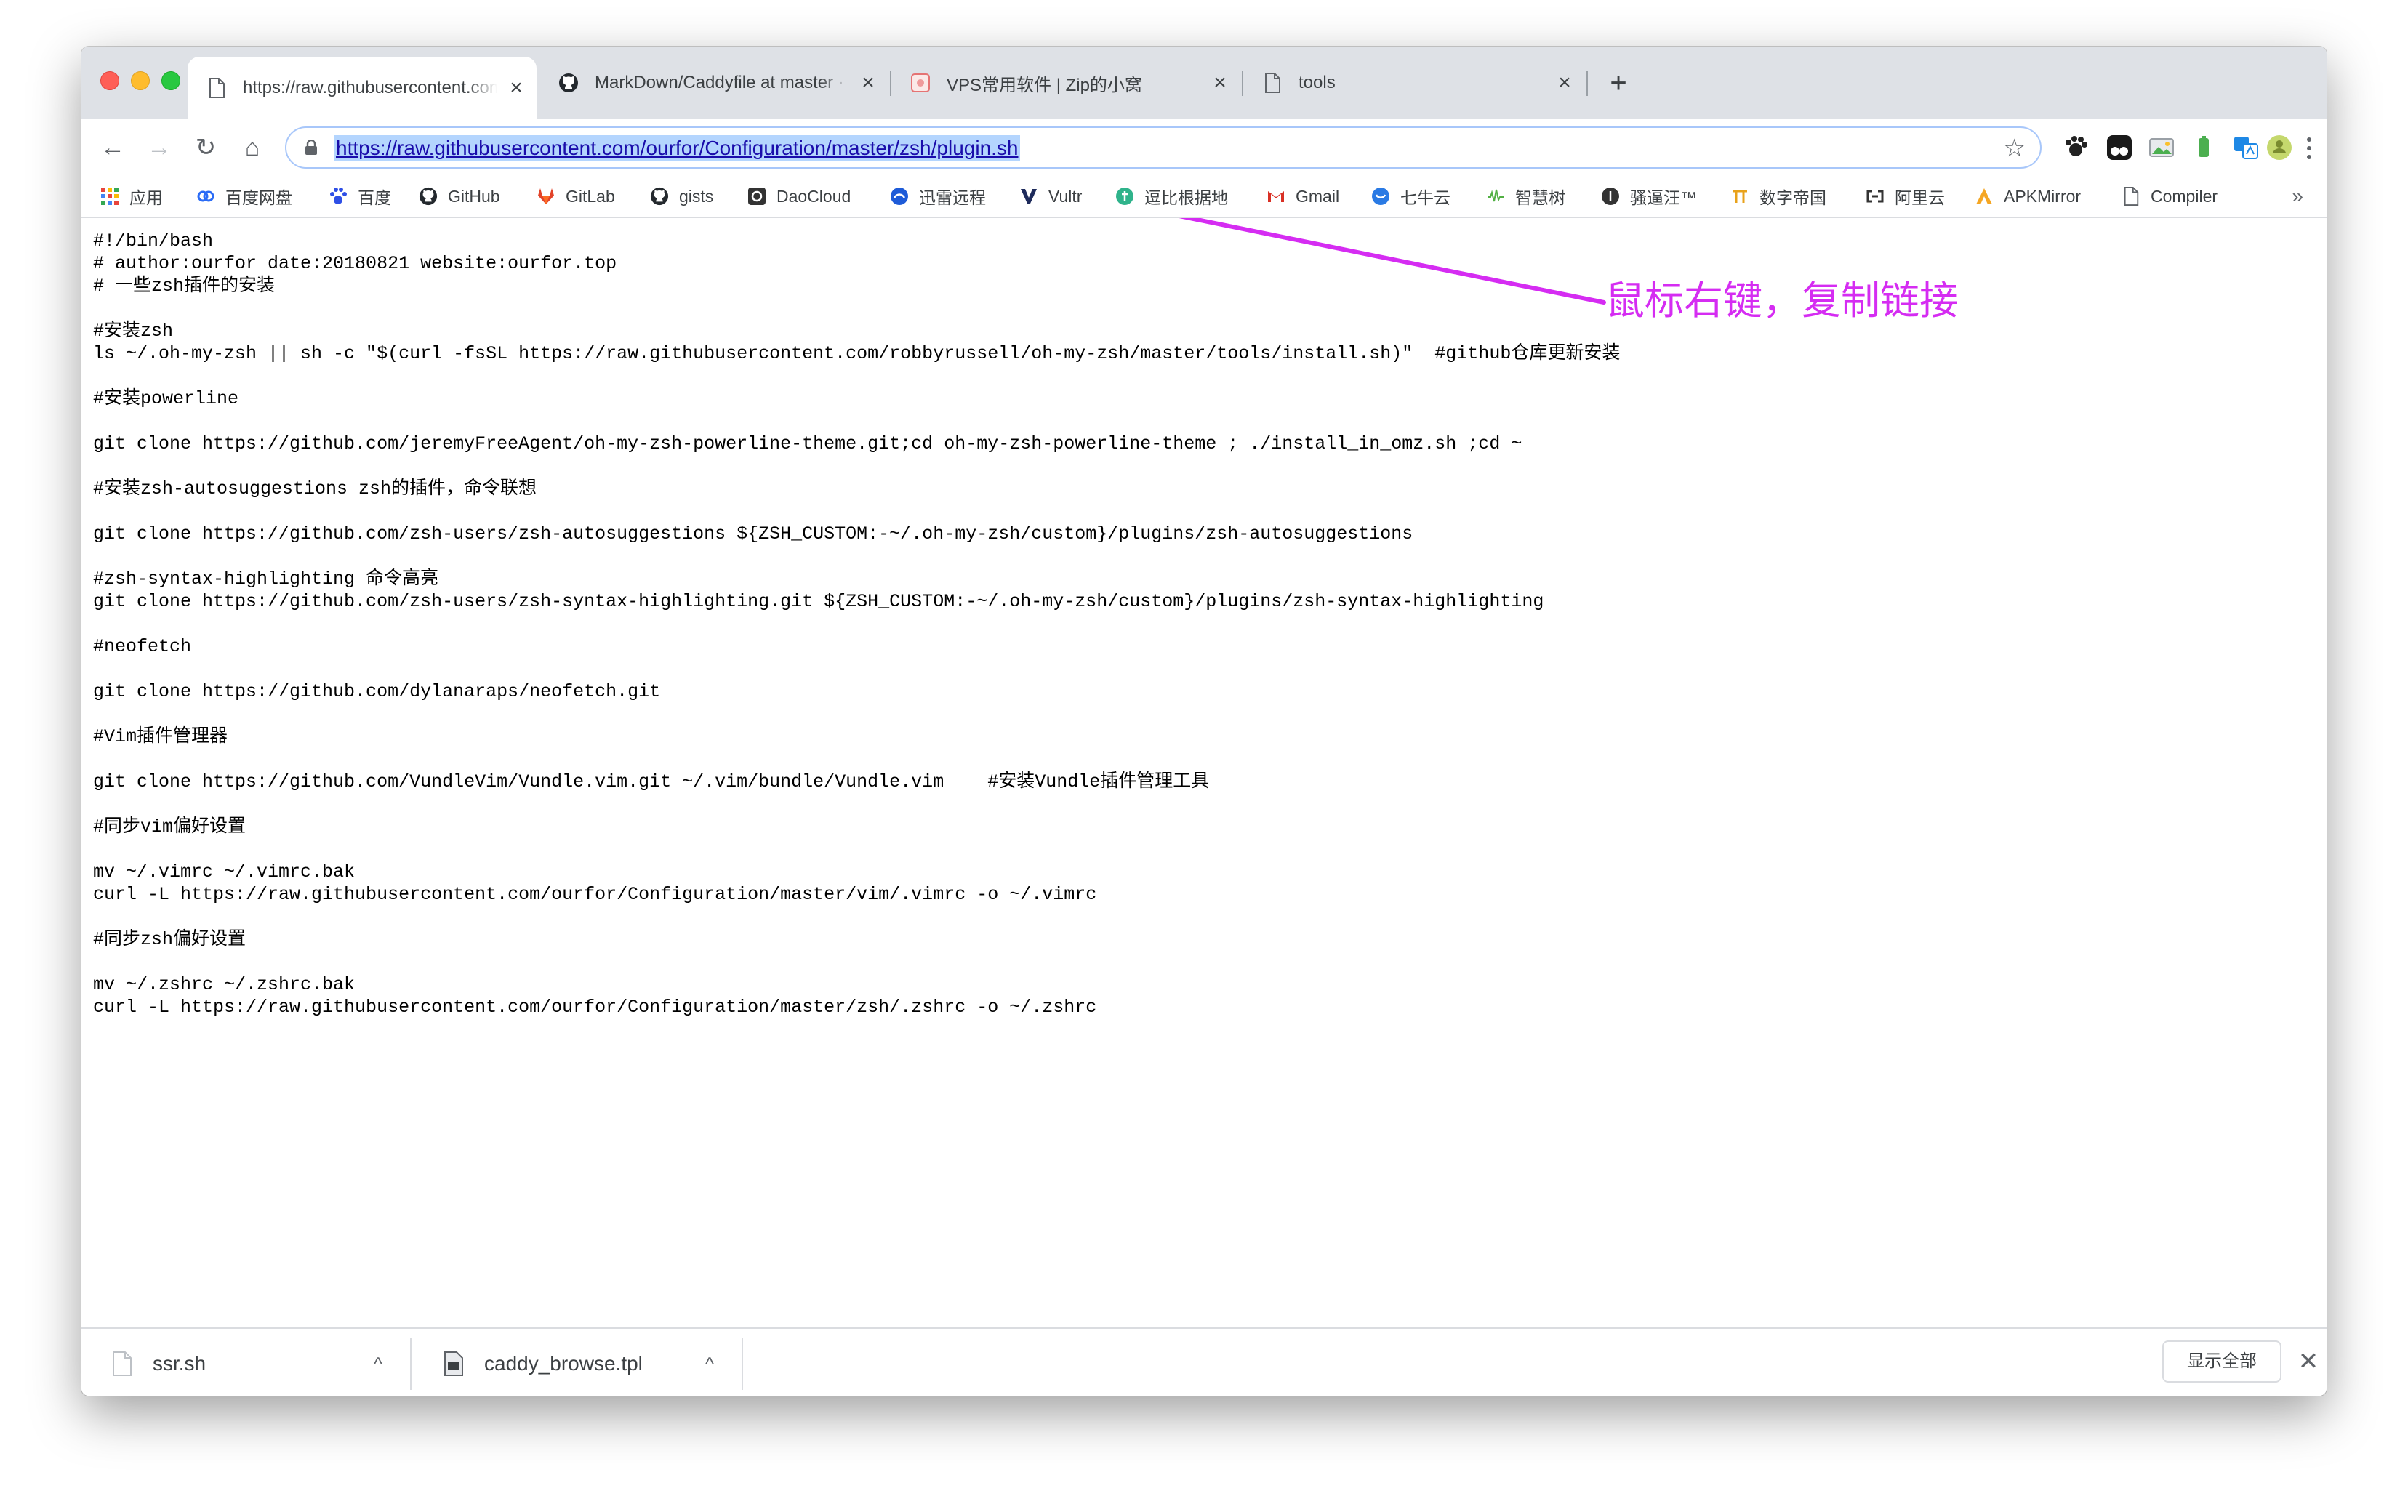  What do you see at coordinates (1272, 83) in the screenshot?
I see `page-icon` at bounding box center [1272, 83].